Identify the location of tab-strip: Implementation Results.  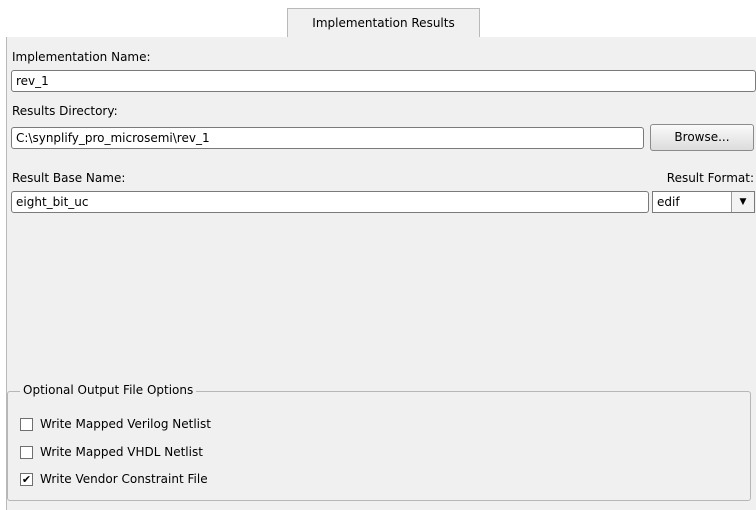
(378, 19).